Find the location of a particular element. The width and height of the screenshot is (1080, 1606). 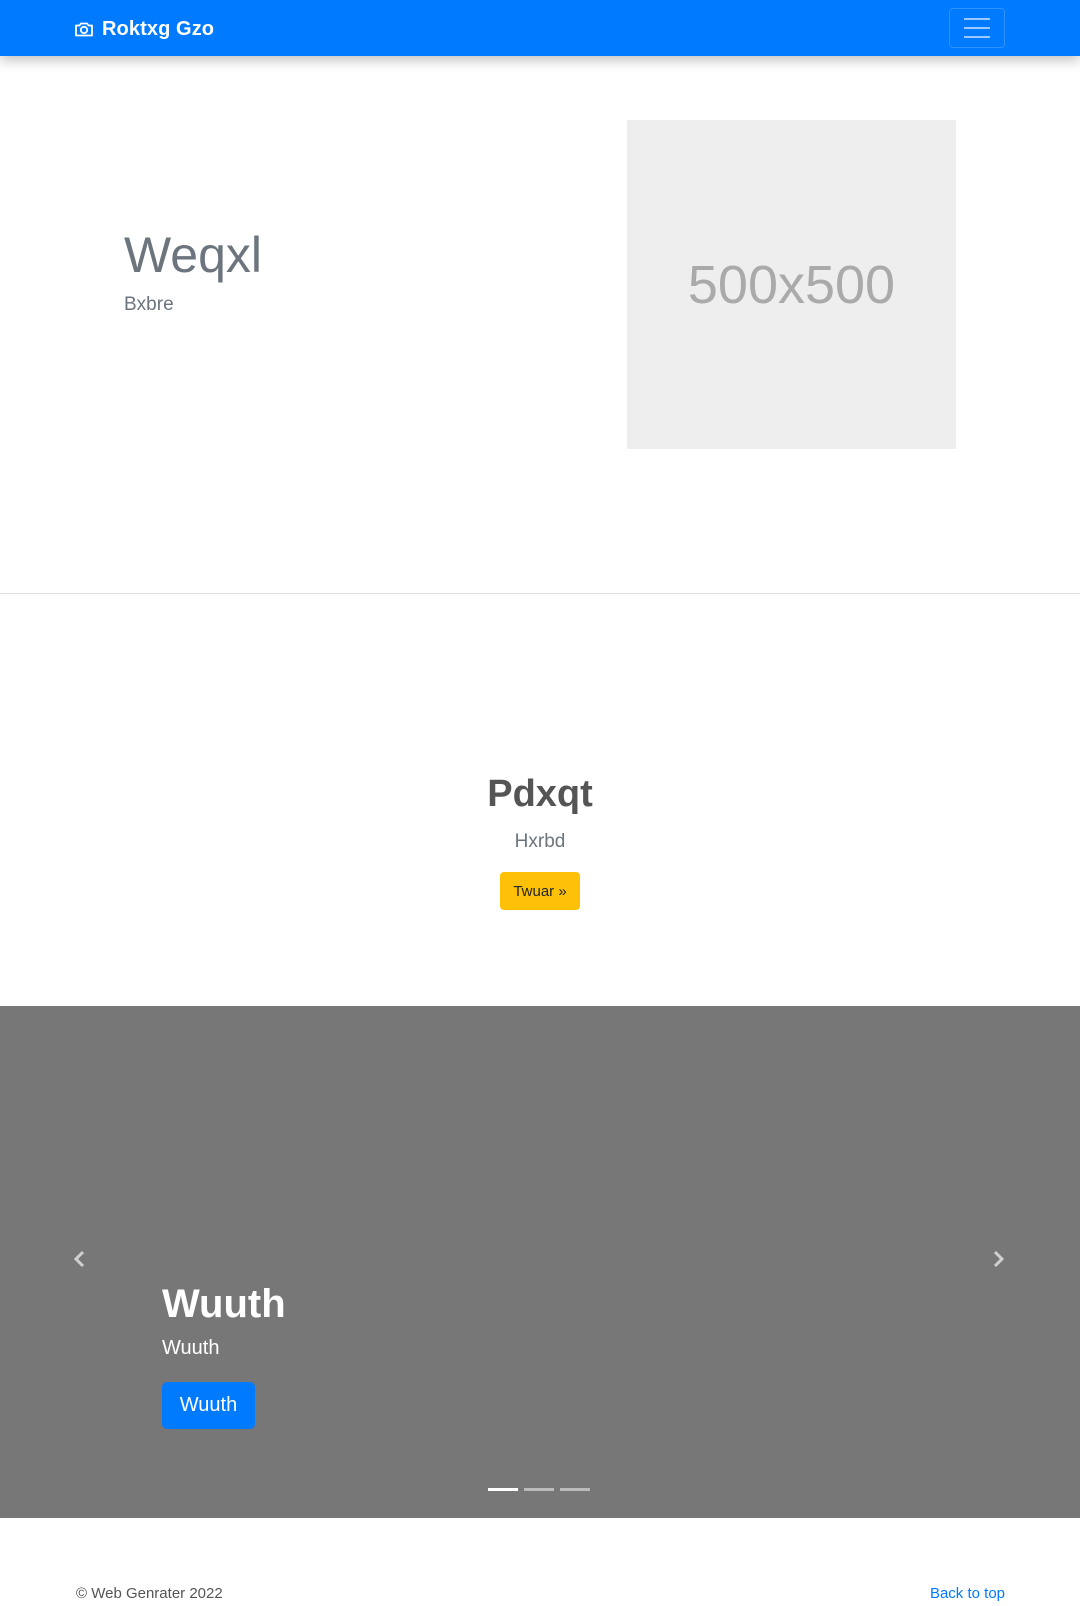

carousel-indicators is located at coordinates (539, 1489).